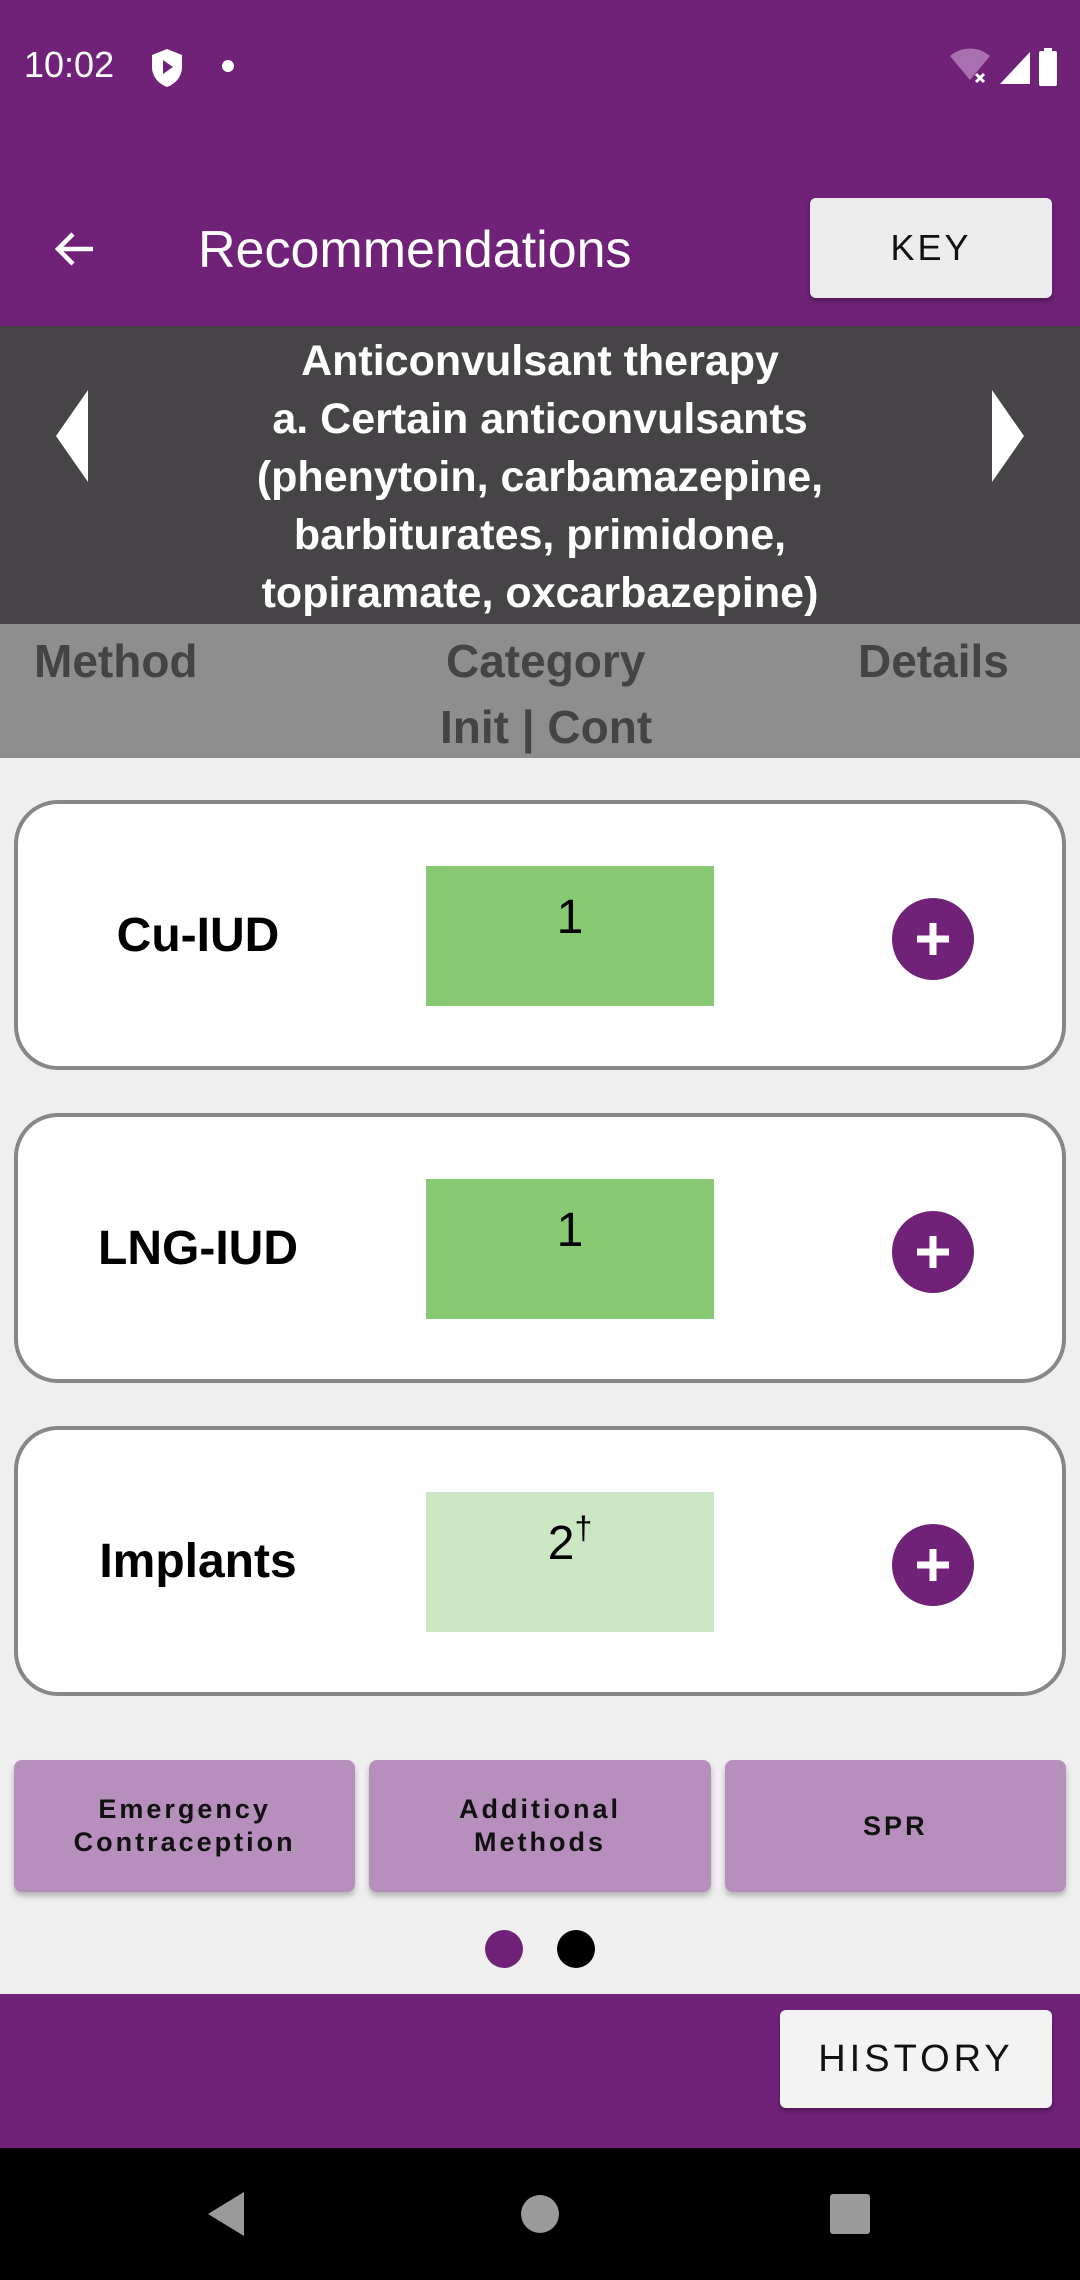 This screenshot has height=2280, width=1080. I want to click on triangle-left-icon, so click(72, 436).